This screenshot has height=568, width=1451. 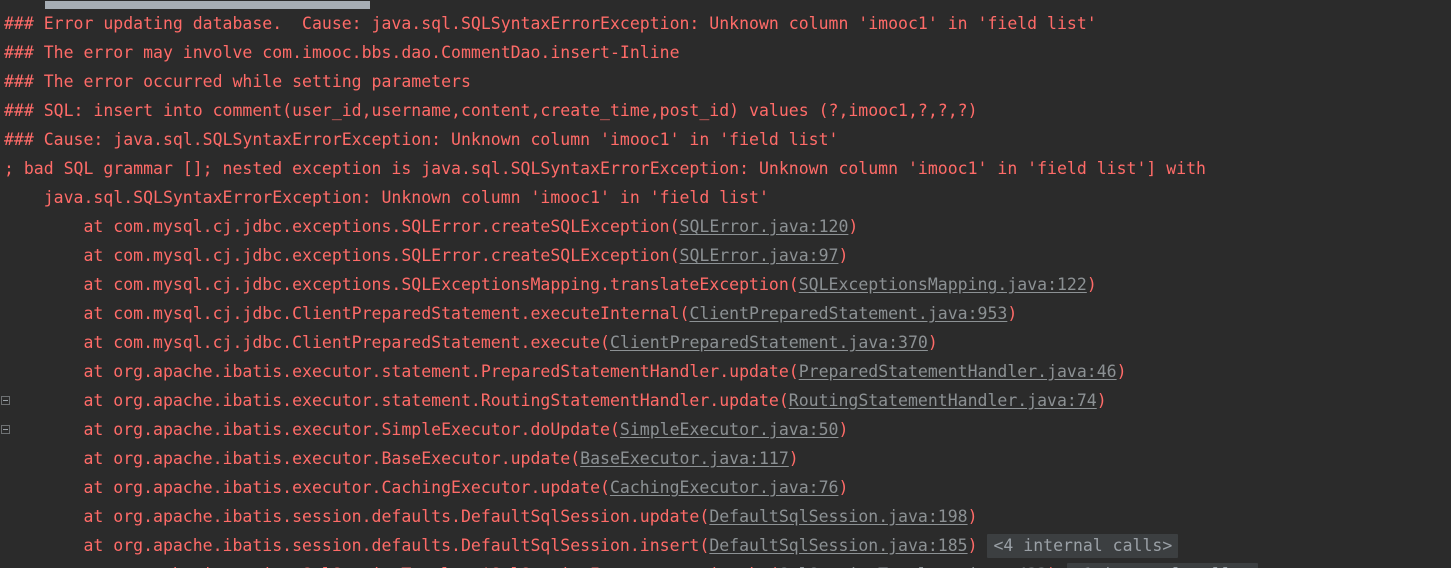 What do you see at coordinates (759, 255) in the screenshot?
I see `source-file-link: SQLError.java:97` at bounding box center [759, 255].